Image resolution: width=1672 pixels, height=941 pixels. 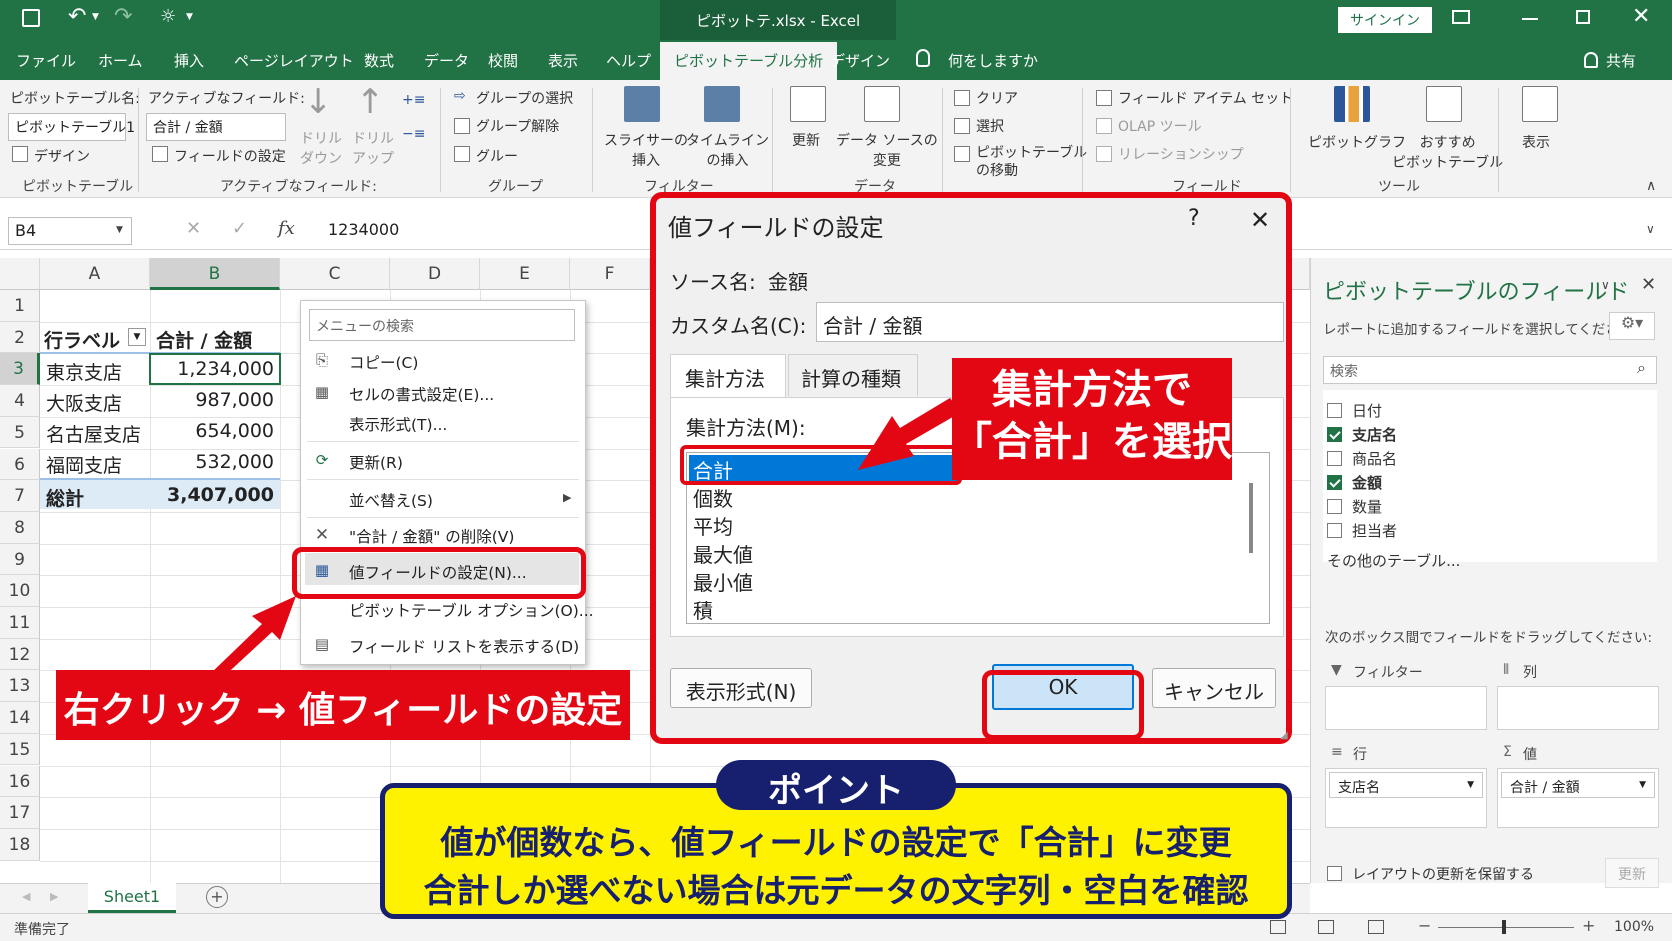 What do you see at coordinates (1104, 154) in the screenshot?
I see `relationships-icon` at bounding box center [1104, 154].